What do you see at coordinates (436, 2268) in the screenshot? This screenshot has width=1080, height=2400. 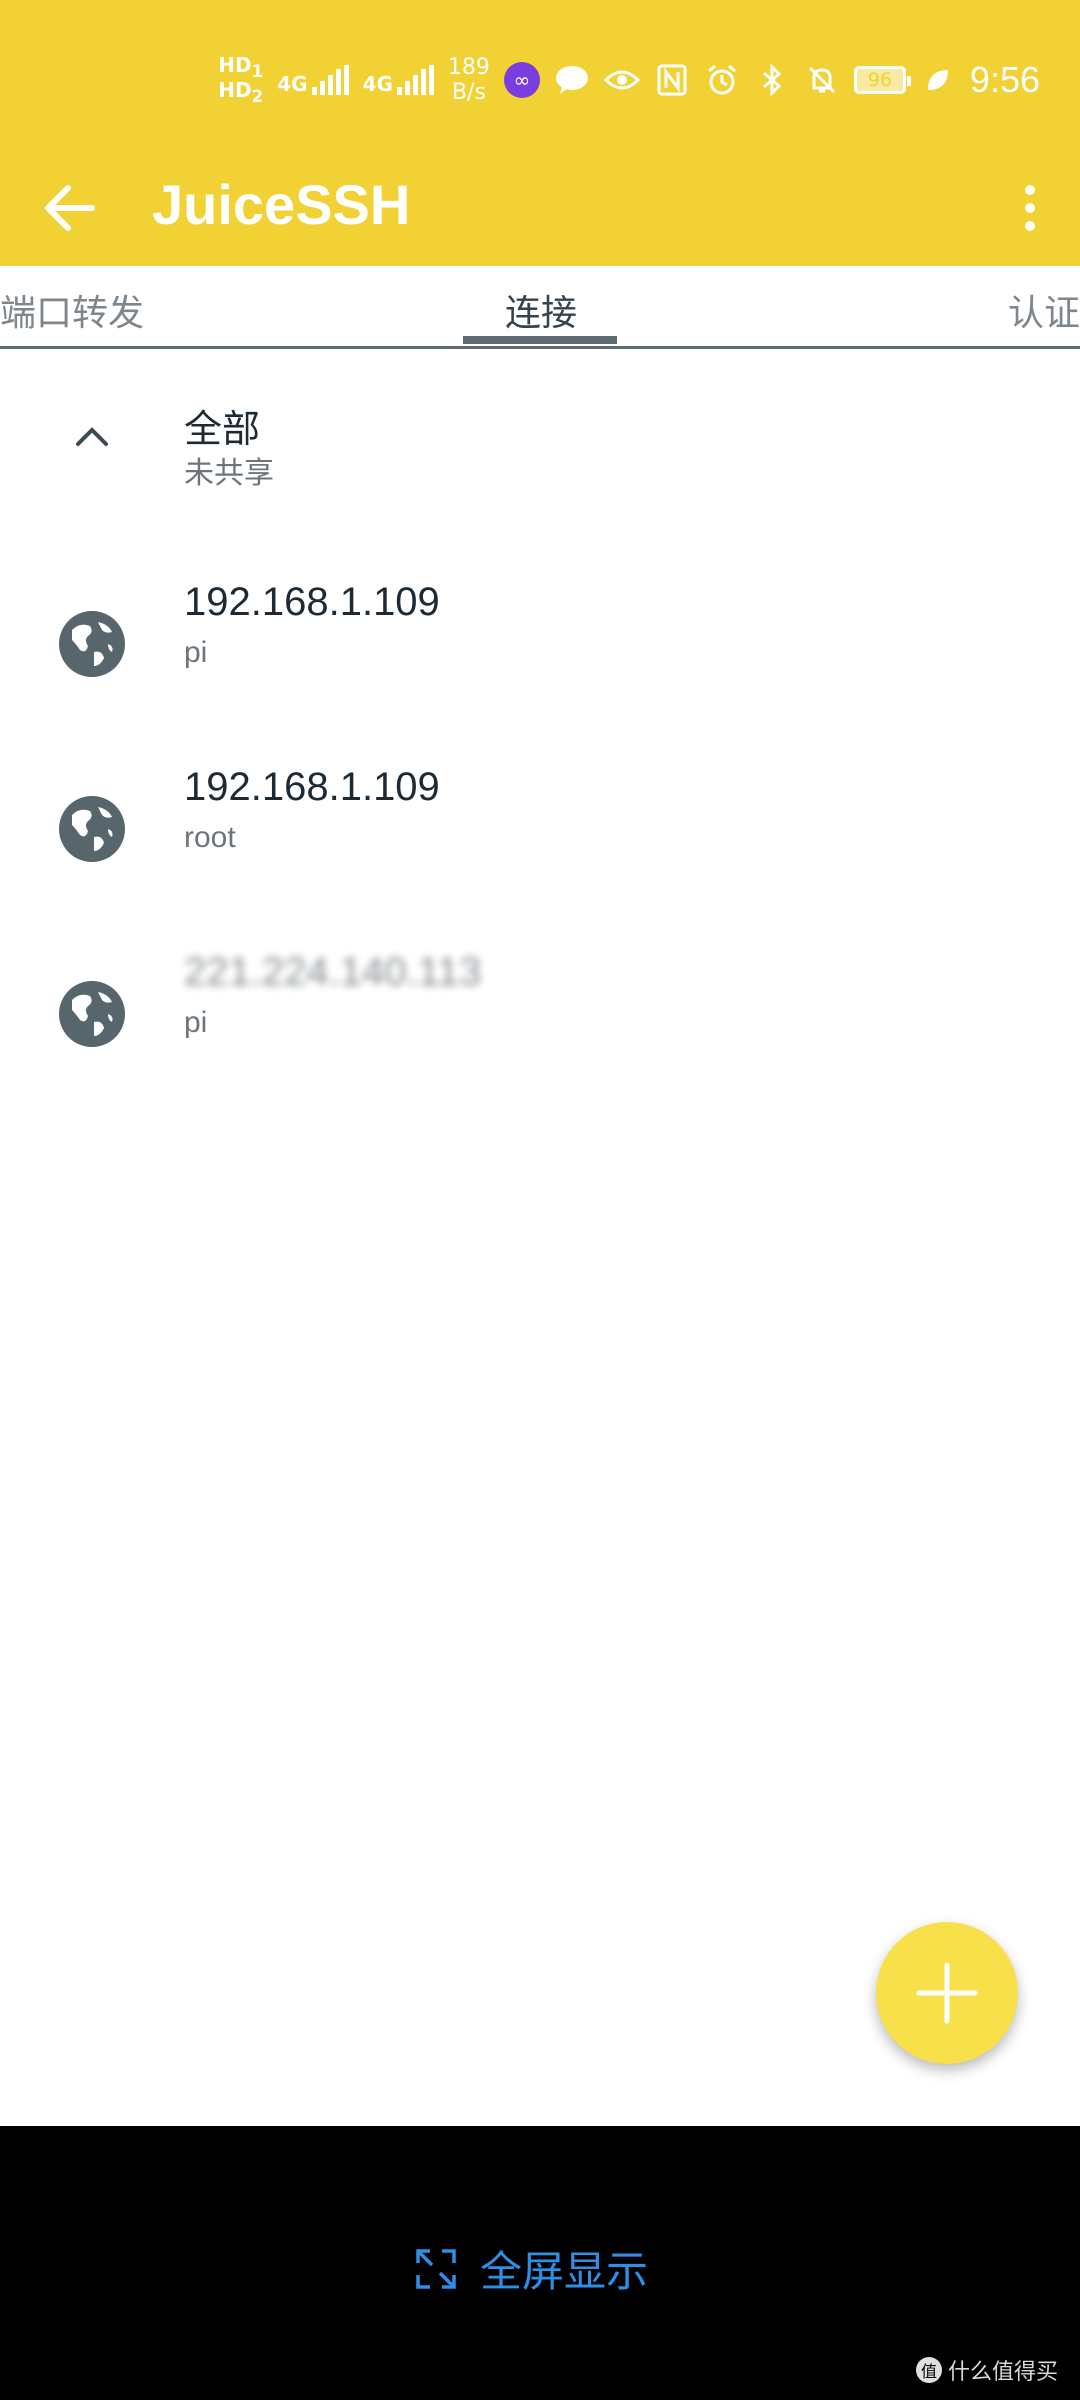 I see `fullscreen-icon` at bounding box center [436, 2268].